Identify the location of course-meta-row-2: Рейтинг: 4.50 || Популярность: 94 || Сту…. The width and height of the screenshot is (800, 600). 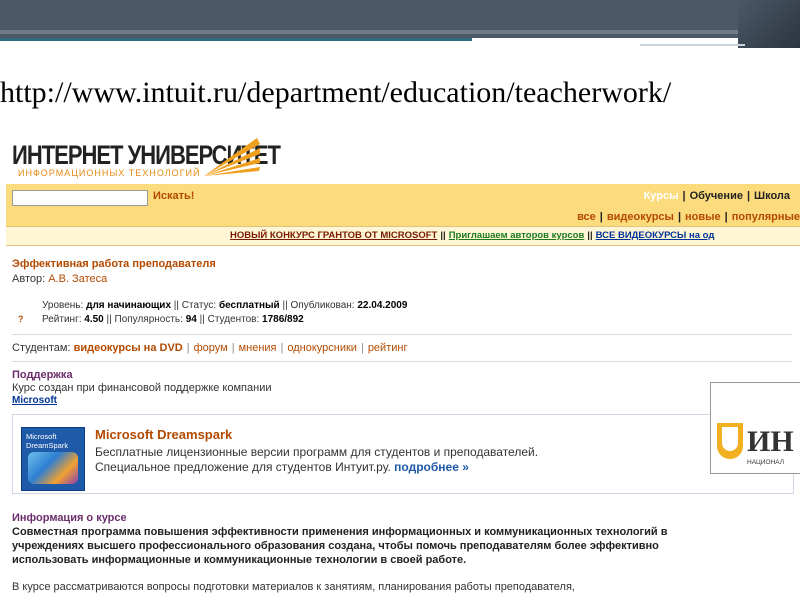
(173, 319).